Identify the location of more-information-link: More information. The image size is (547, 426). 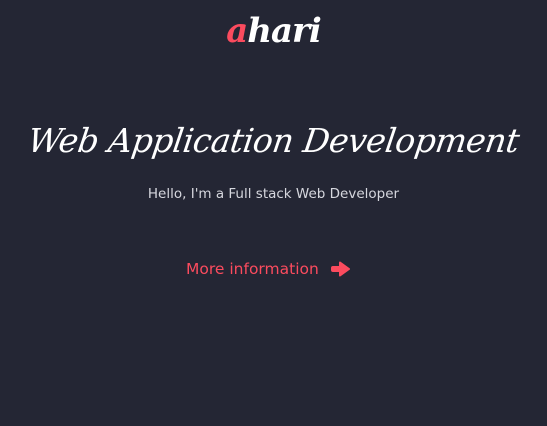
(268, 269).